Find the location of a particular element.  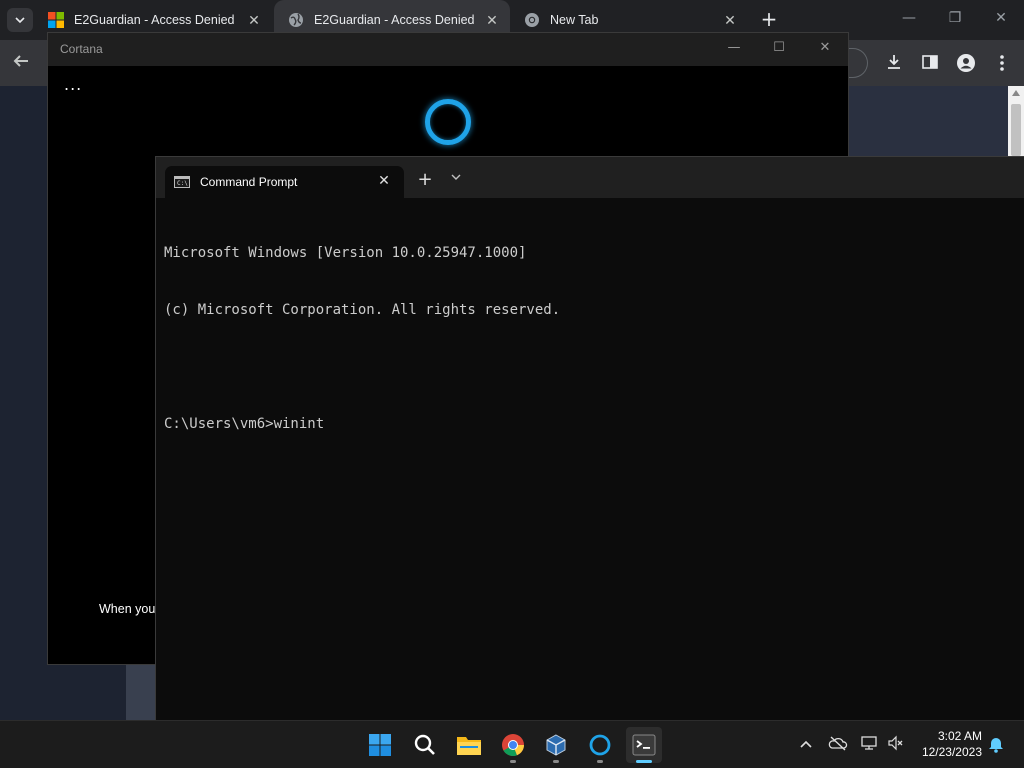

taskbar-cortana is located at coordinates (600, 745).